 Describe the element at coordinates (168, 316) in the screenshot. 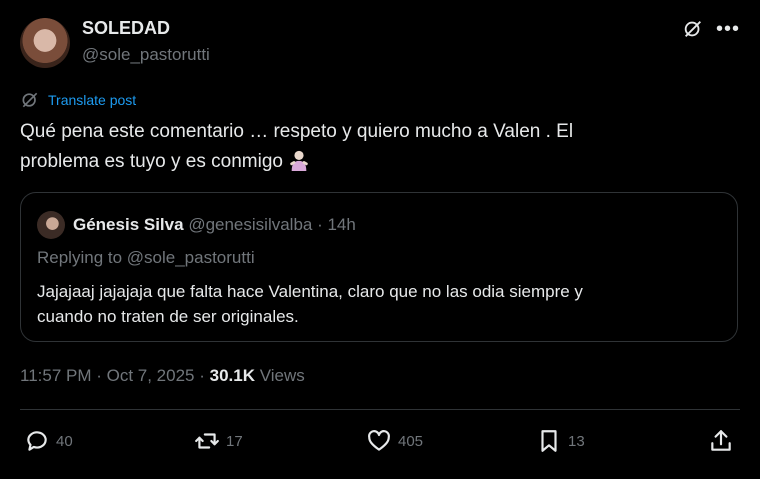

I see `quoted-text-line2: cuando no traten de ser originales.` at that location.